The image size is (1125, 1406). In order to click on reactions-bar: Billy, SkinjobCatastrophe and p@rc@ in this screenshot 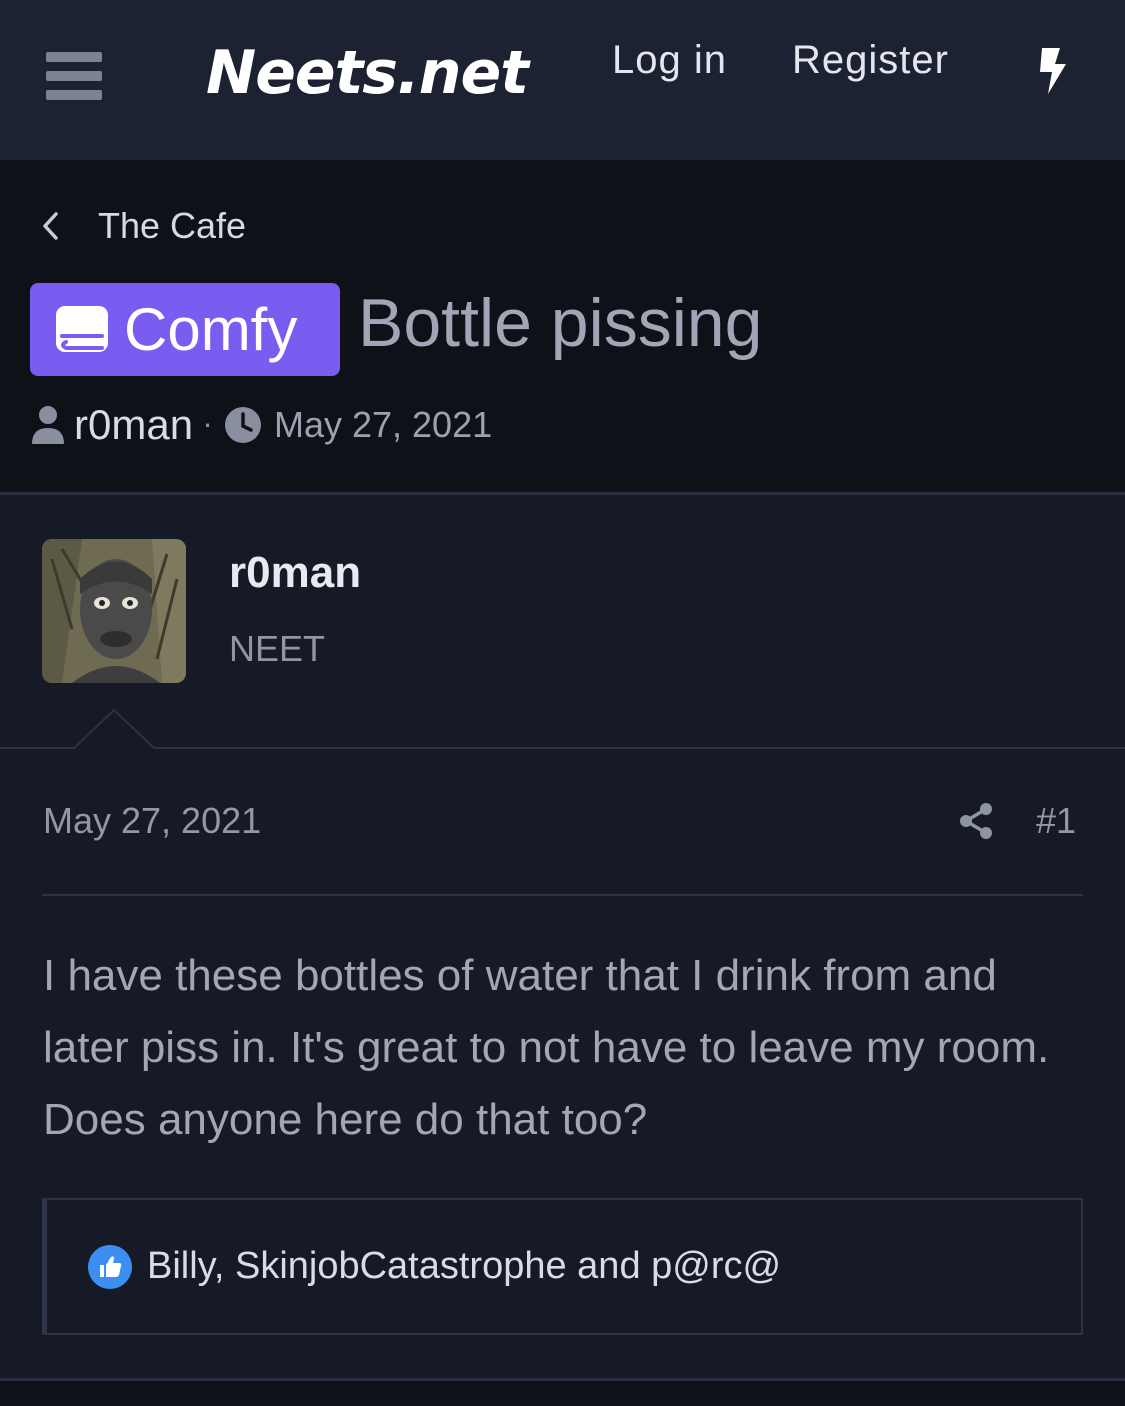, I will do `click(562, 1266)`.